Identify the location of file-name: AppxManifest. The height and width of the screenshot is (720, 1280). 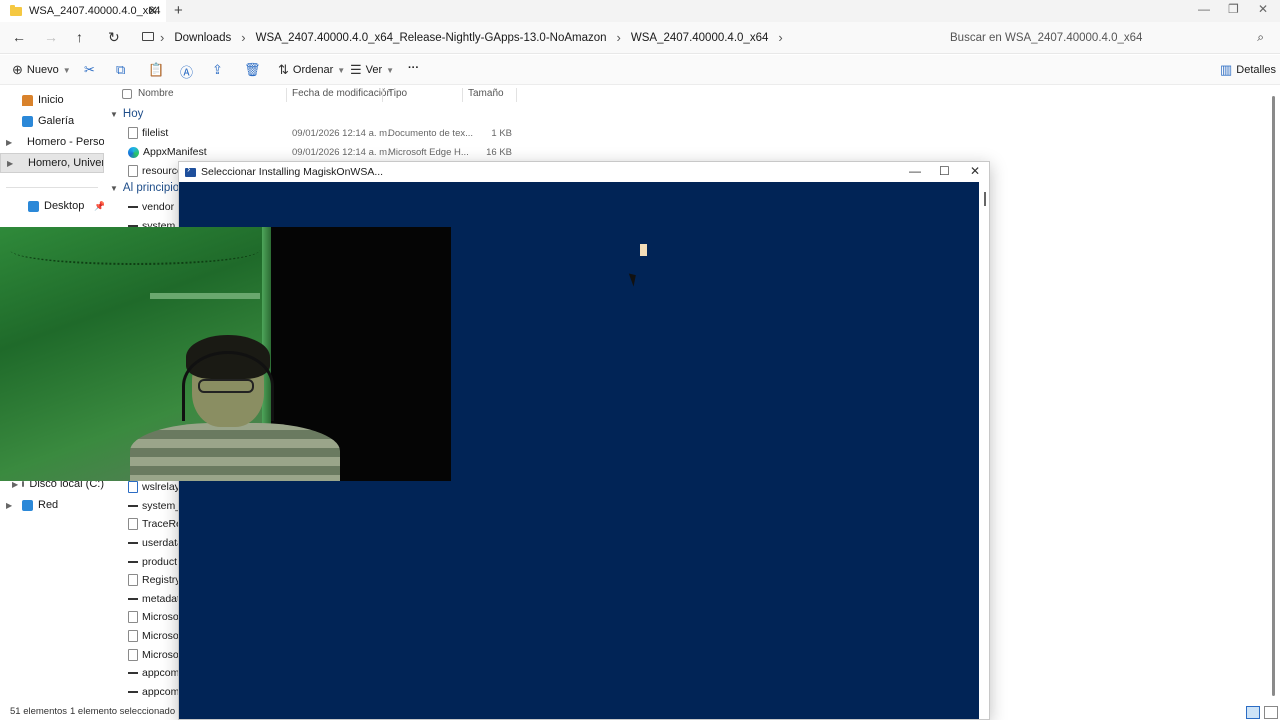
(175, 152).